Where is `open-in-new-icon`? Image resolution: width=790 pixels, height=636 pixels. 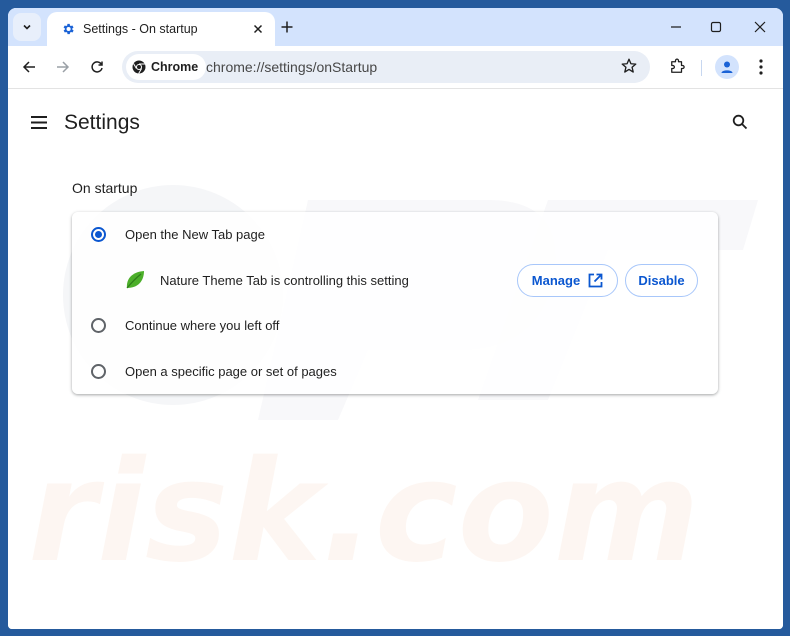
open-in-new-icon is located at coordinates (595, 280).